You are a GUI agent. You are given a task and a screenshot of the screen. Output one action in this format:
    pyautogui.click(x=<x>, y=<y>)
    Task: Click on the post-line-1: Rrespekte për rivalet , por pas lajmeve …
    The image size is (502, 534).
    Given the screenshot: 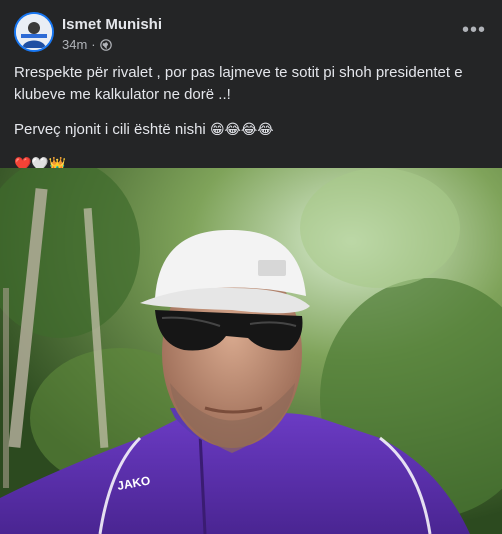 What is the action you would take?
    pyautogui.click(x=238, y=83)
    